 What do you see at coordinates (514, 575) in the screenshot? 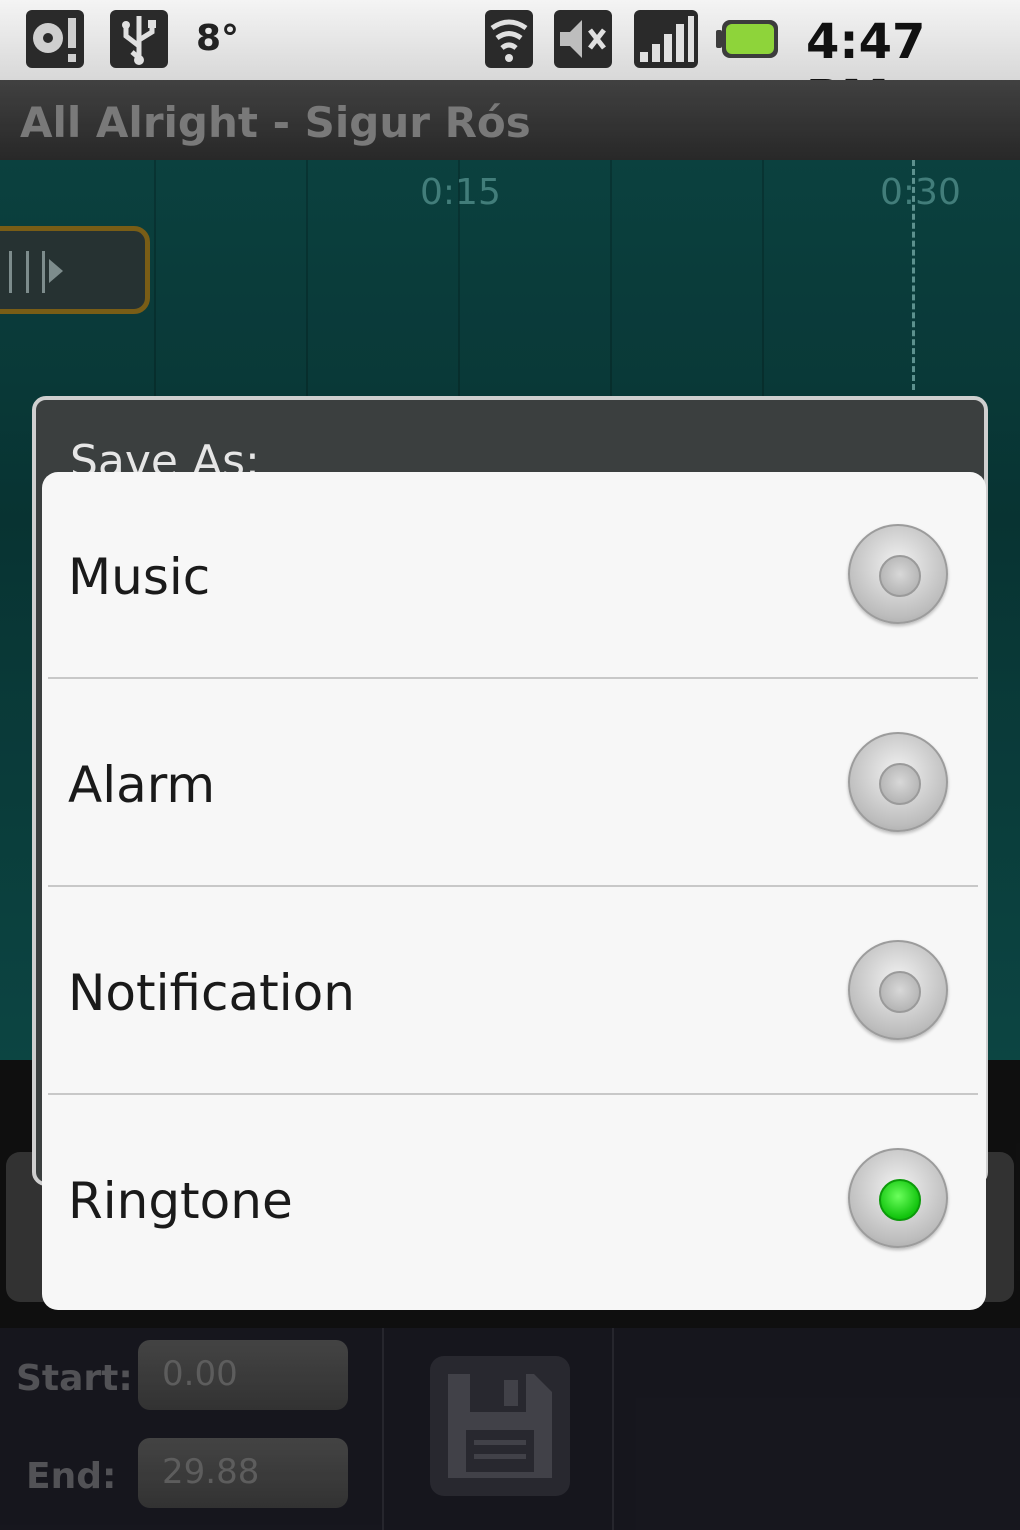
I see `list-item-music: Music` at bounding box center [514, 575].